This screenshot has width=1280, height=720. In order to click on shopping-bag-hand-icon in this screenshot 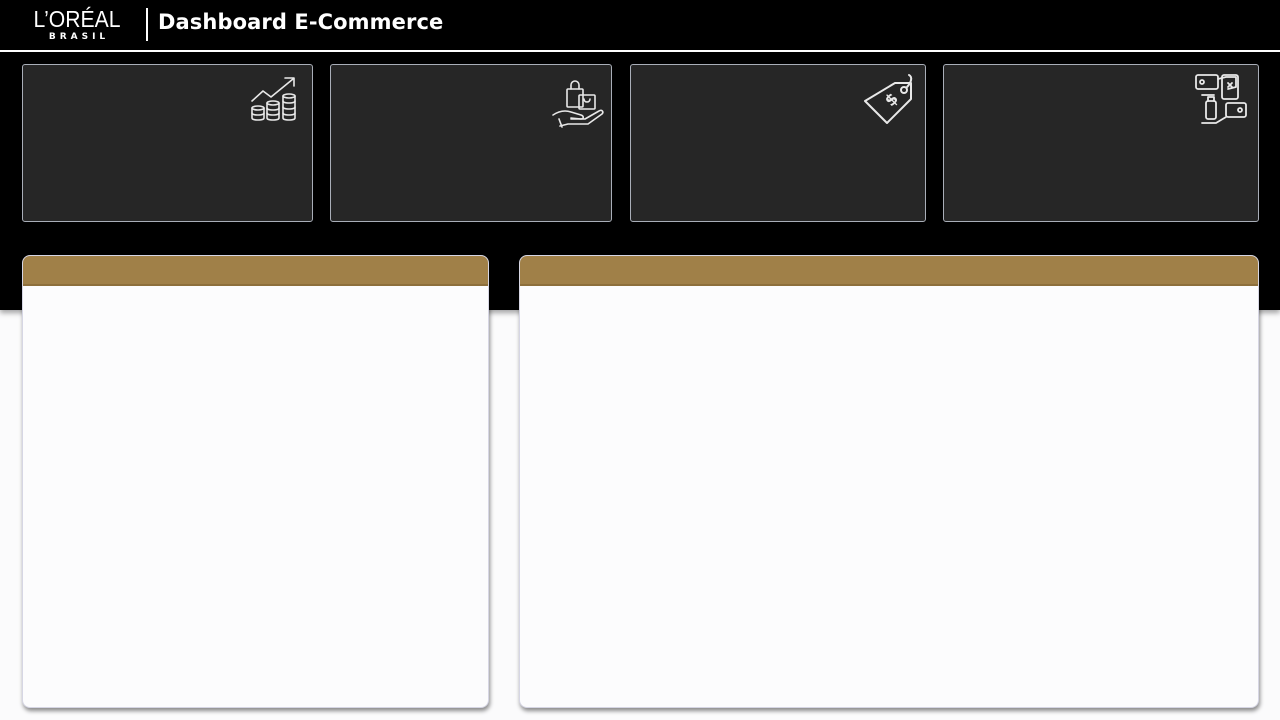, I will do `click(578, 104)`.